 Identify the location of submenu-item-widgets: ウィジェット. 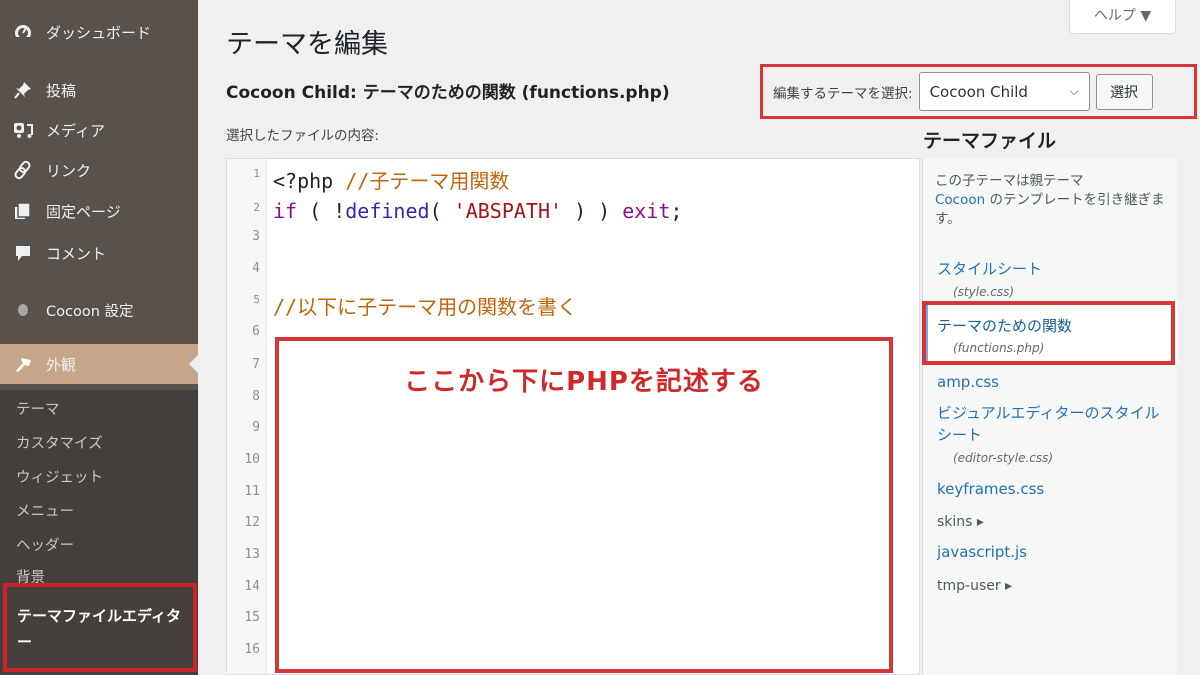
(59, 476).